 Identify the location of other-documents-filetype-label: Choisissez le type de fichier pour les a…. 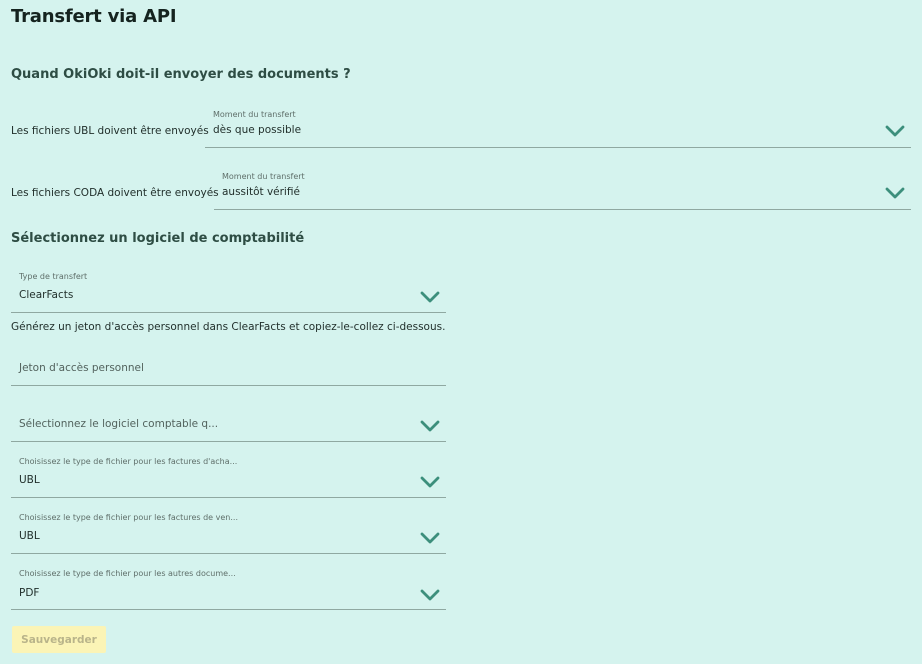
(127, 573).